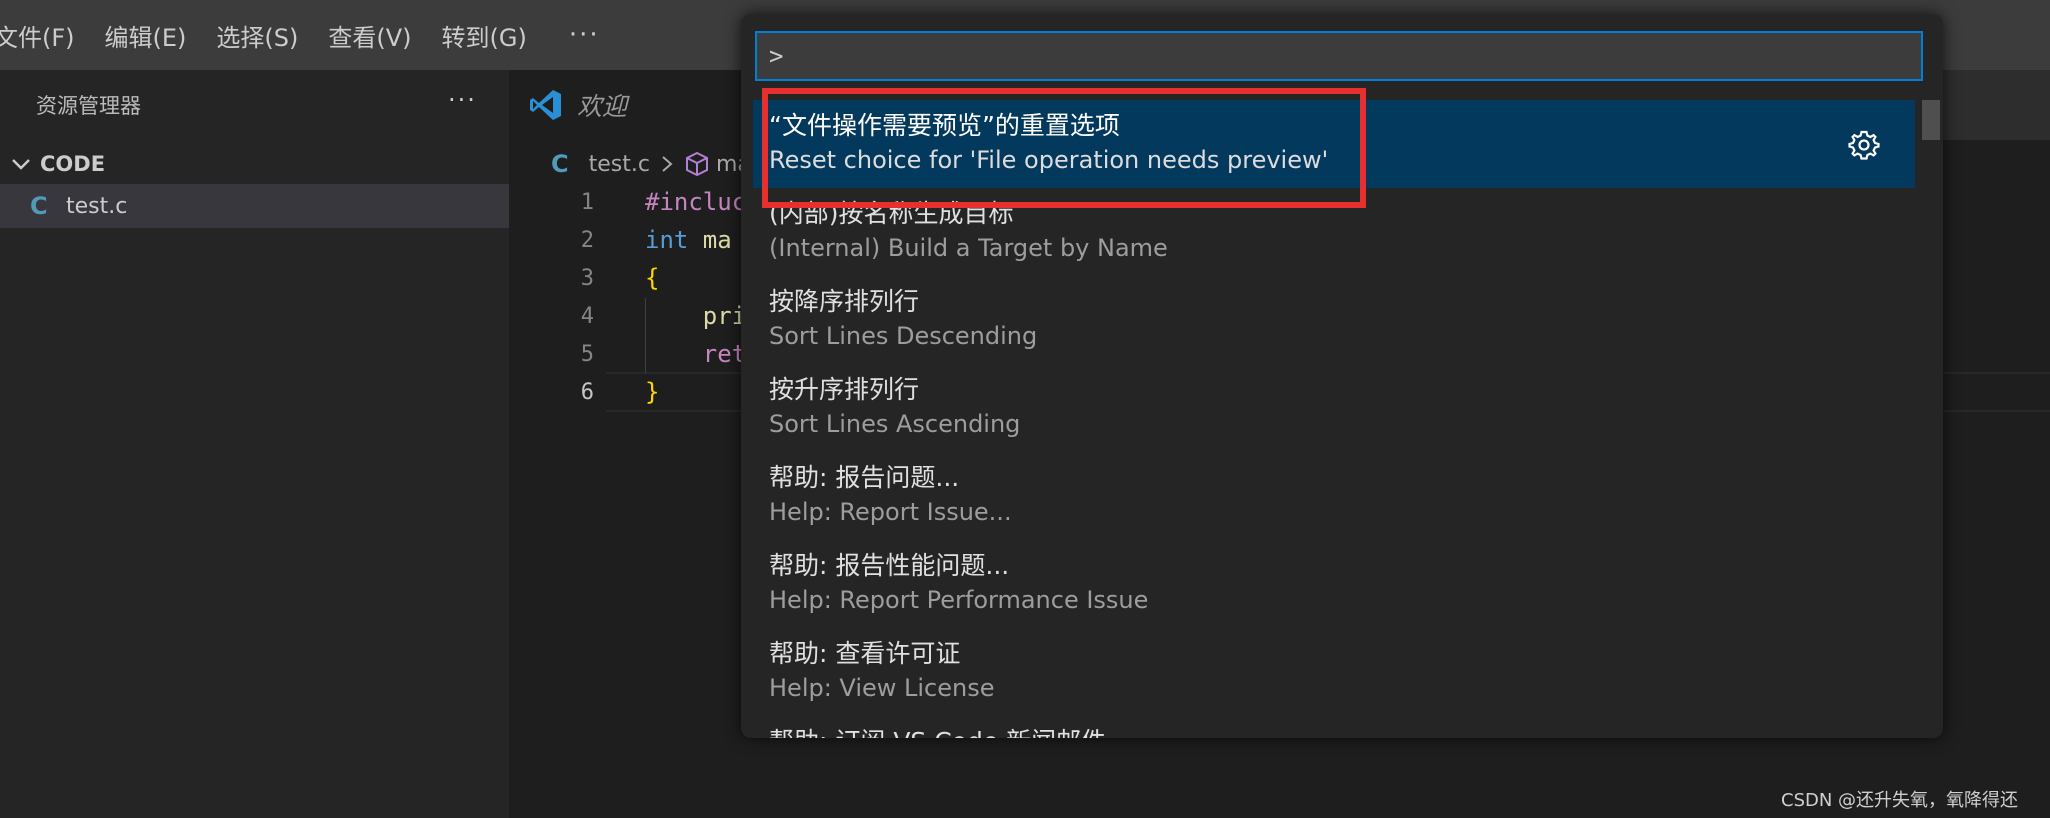 The image size is (2050, 818). Describe the element at coordinates (584, 35) in the screenshot. I see `menu-more-icon: ···` at that location.